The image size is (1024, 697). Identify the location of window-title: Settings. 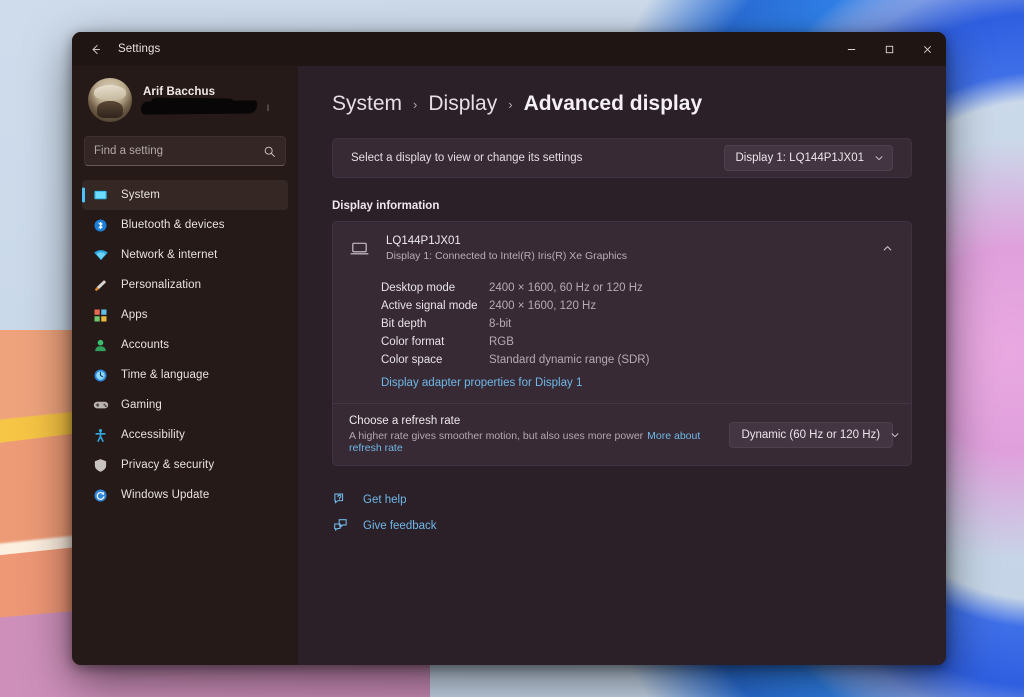
(139, 49).